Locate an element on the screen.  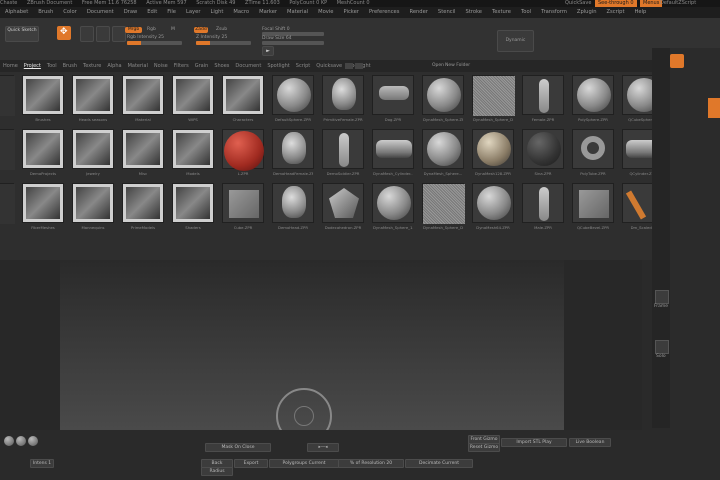
thumbnail-row3-3: PrimeModels is located at coordinates (143, 206).